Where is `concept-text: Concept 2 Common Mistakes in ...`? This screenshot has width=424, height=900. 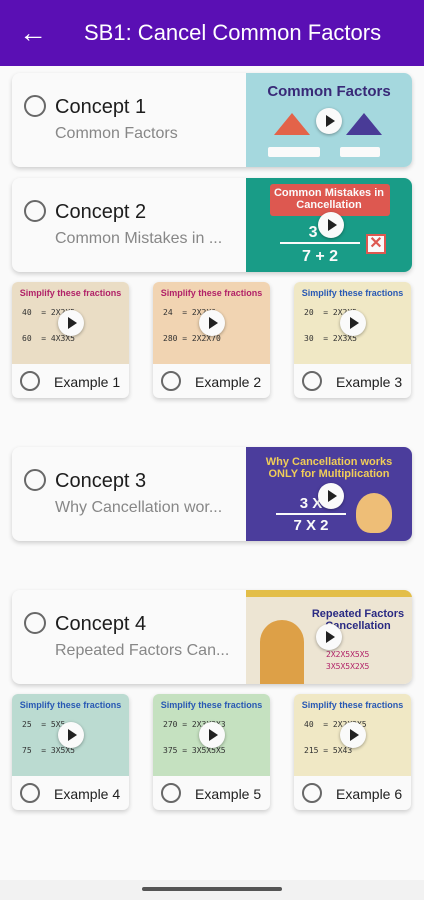
concept-text: Concept 2 Common Mistakes in ... is located at coordinates (129, 225).